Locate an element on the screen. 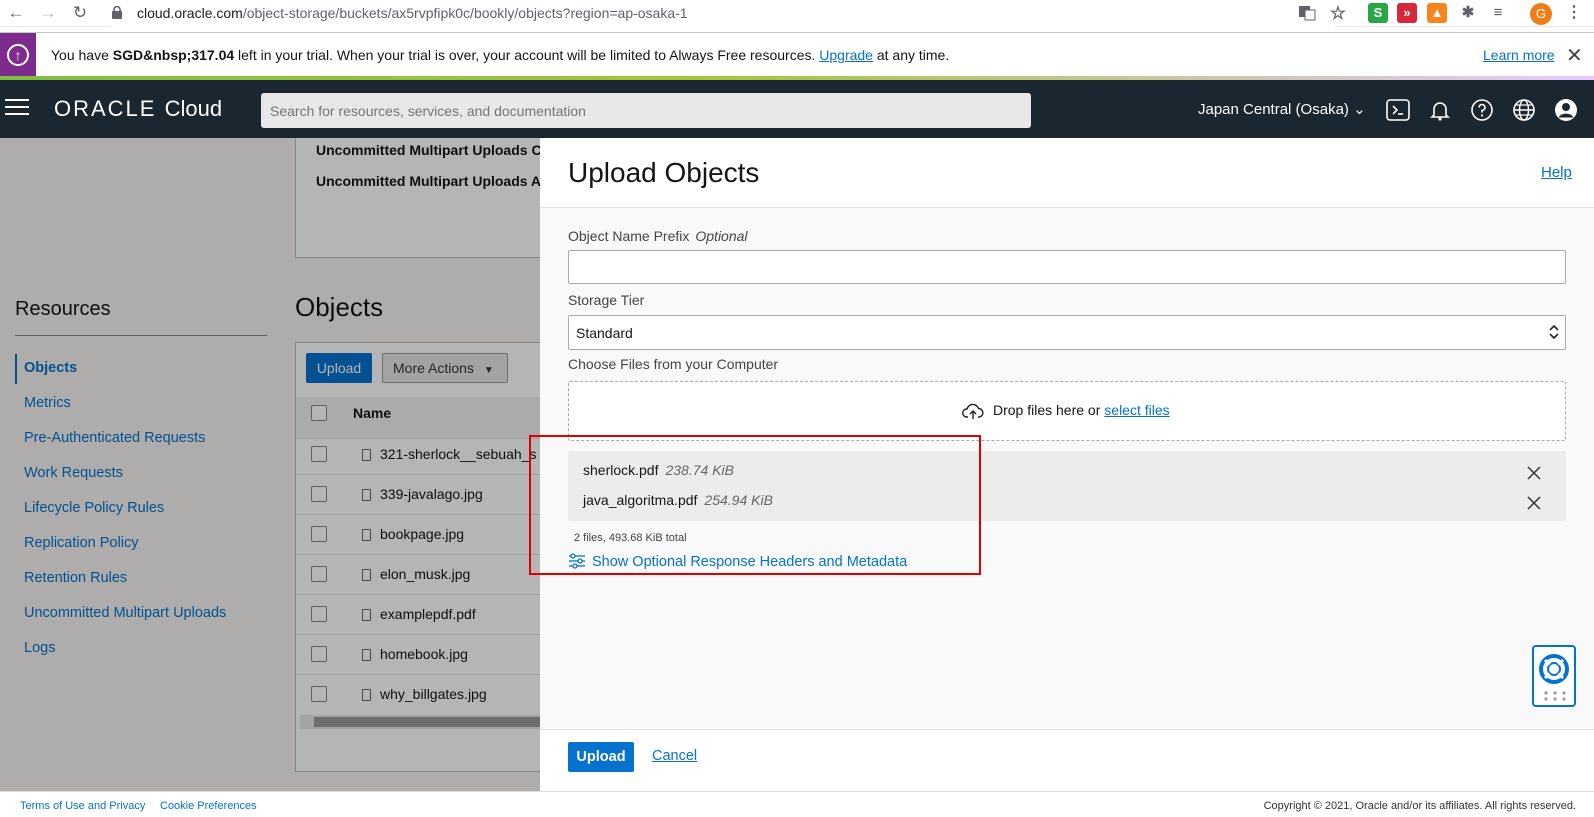  drop-text: Drop files here or select files is located at coordinates (1081, 410).